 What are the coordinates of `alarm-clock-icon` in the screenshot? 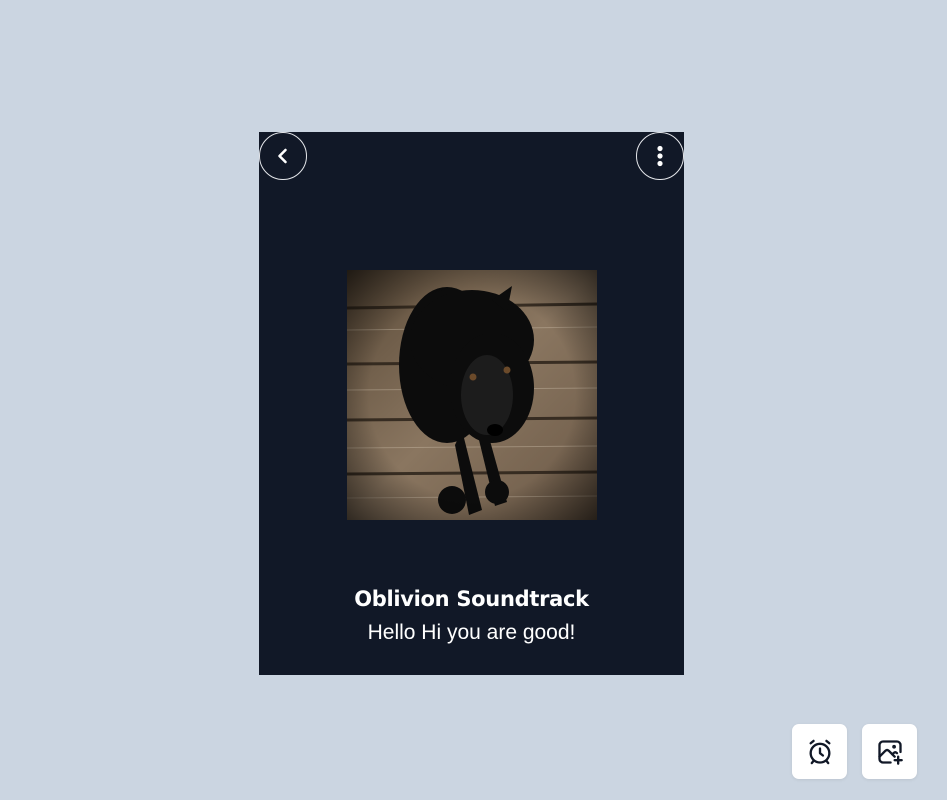 It's located at (819, 751).